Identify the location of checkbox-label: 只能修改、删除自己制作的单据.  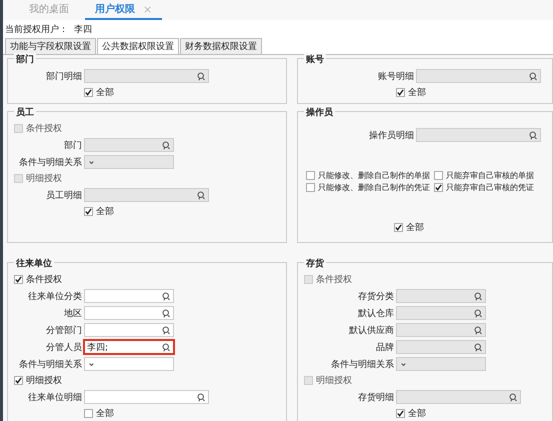
(374, 175).